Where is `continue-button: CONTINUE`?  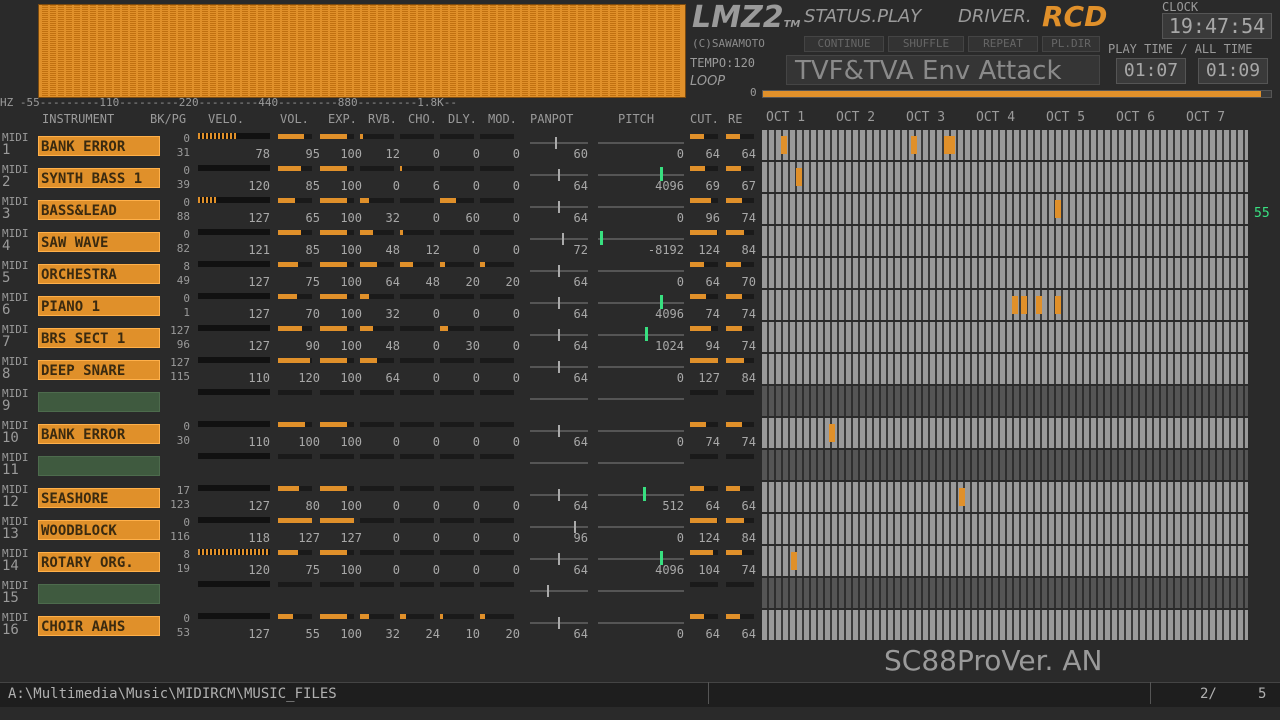 continue-button: CONTINUE is located at coordinates (844, 44).